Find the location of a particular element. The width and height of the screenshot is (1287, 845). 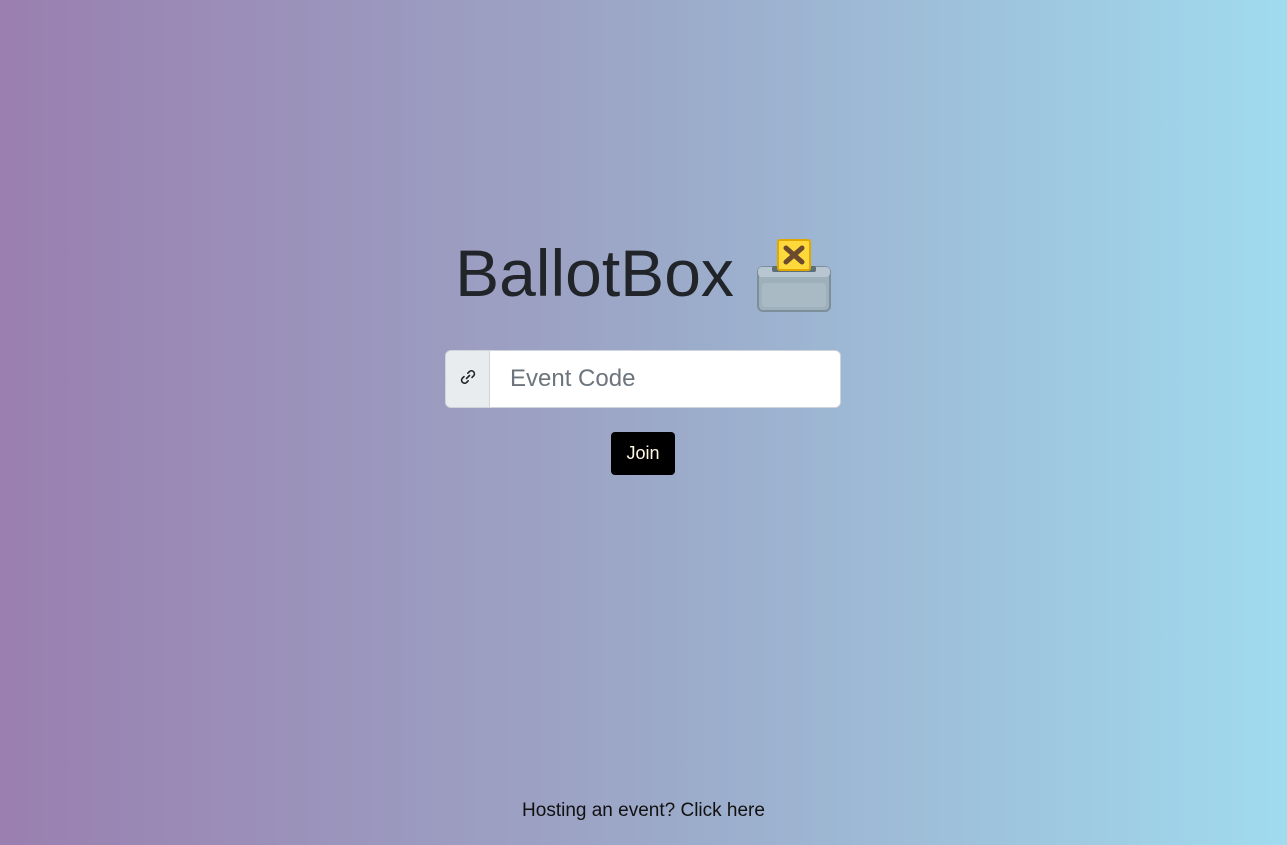

event-code-input is located at coordinates (665, 379).